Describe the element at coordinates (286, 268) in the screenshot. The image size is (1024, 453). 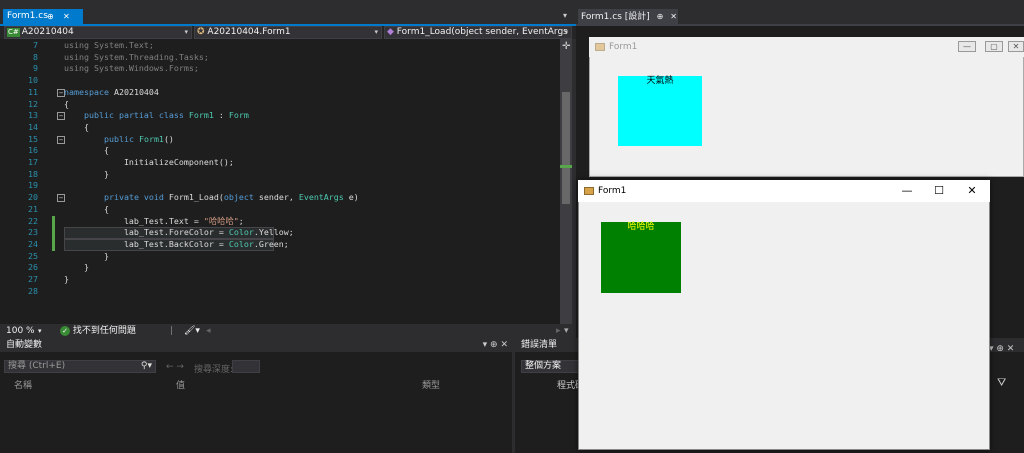
I see `code-line: 26 }` at that location.